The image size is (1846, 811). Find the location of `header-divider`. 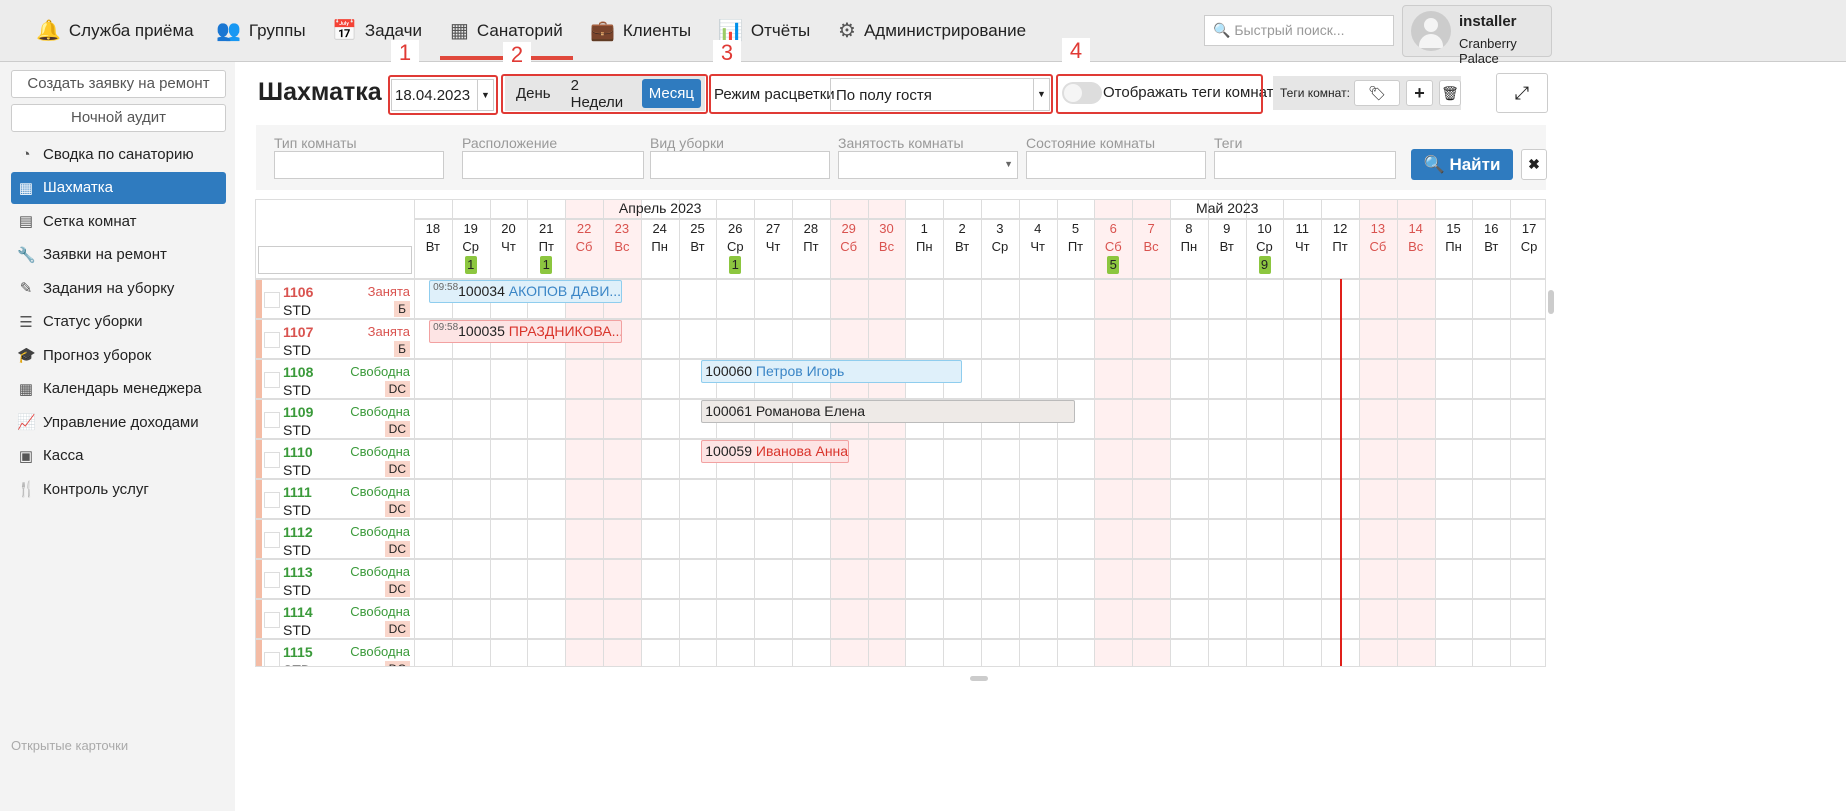

header-divider is located at coordinates (979, 219).